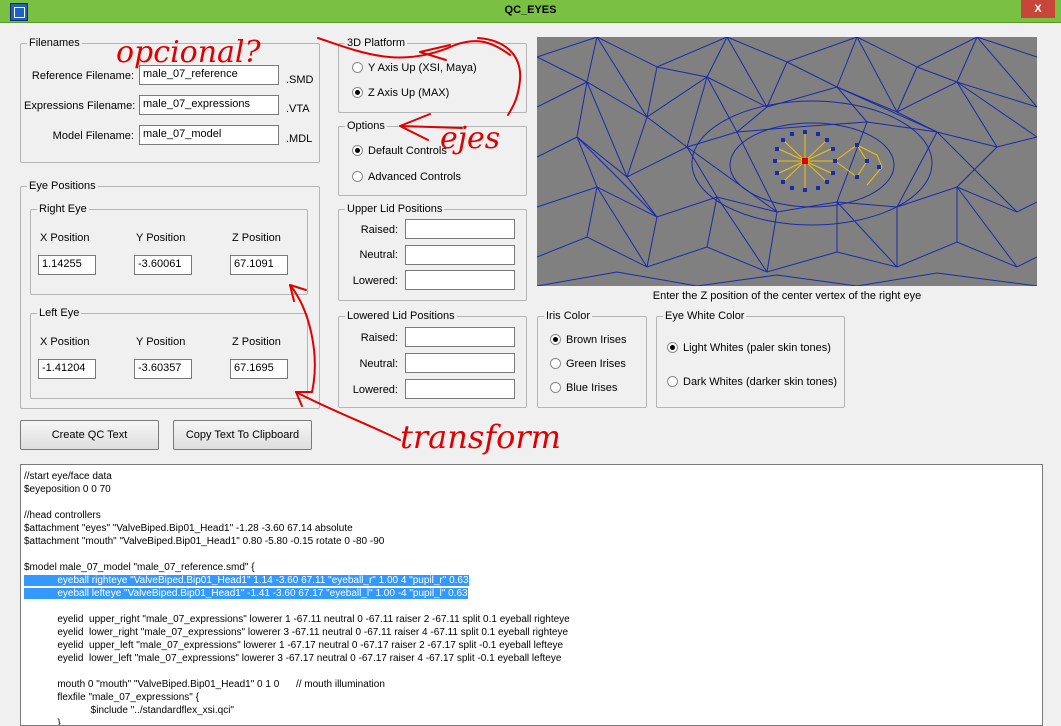 The image size is (1061, 726). Describe the element at coordinates (63, 209) in the screenshot. I see `right-eye-group-label: Right Eye` at that location.